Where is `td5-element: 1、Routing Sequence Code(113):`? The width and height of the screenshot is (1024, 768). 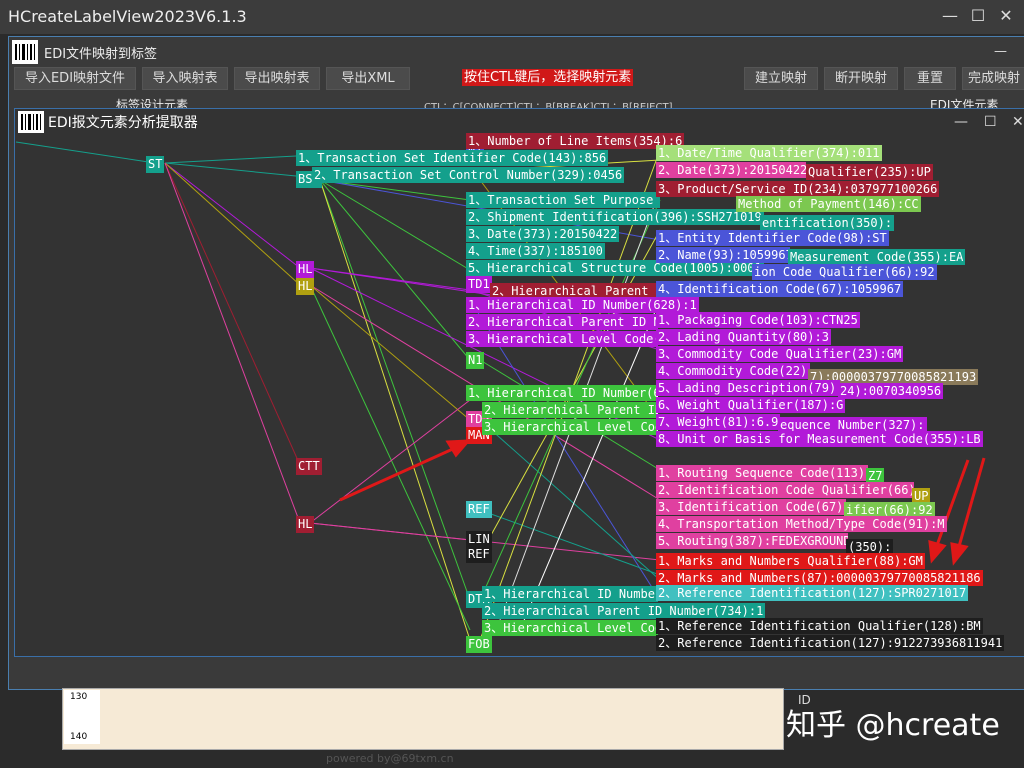 td5-element: 1、Routing Sequence Code(113): is located at coordinates (762, 473).